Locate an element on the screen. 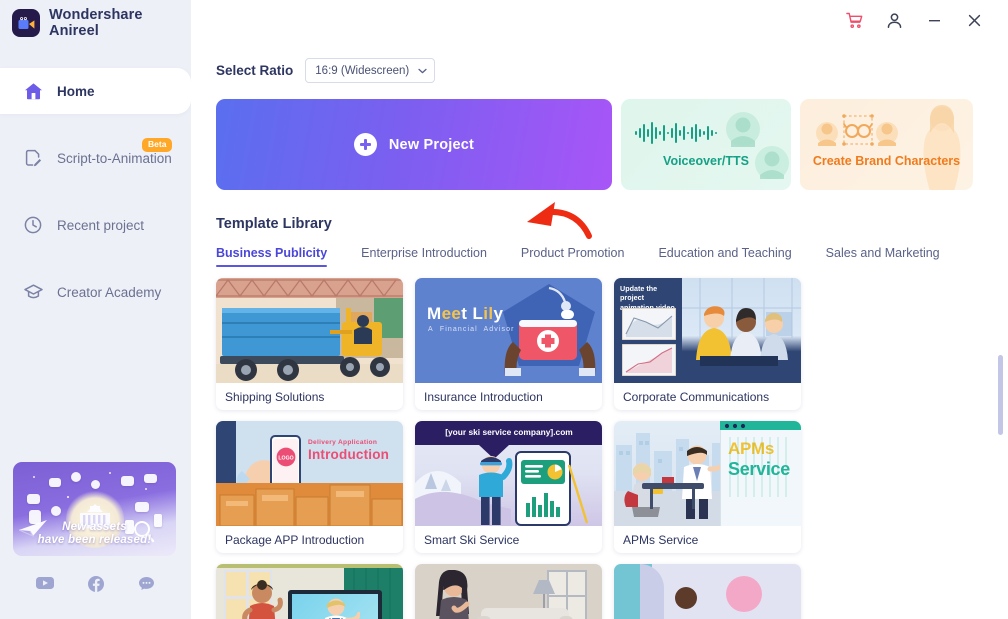  app-logo is located at coordinates (26, 23).